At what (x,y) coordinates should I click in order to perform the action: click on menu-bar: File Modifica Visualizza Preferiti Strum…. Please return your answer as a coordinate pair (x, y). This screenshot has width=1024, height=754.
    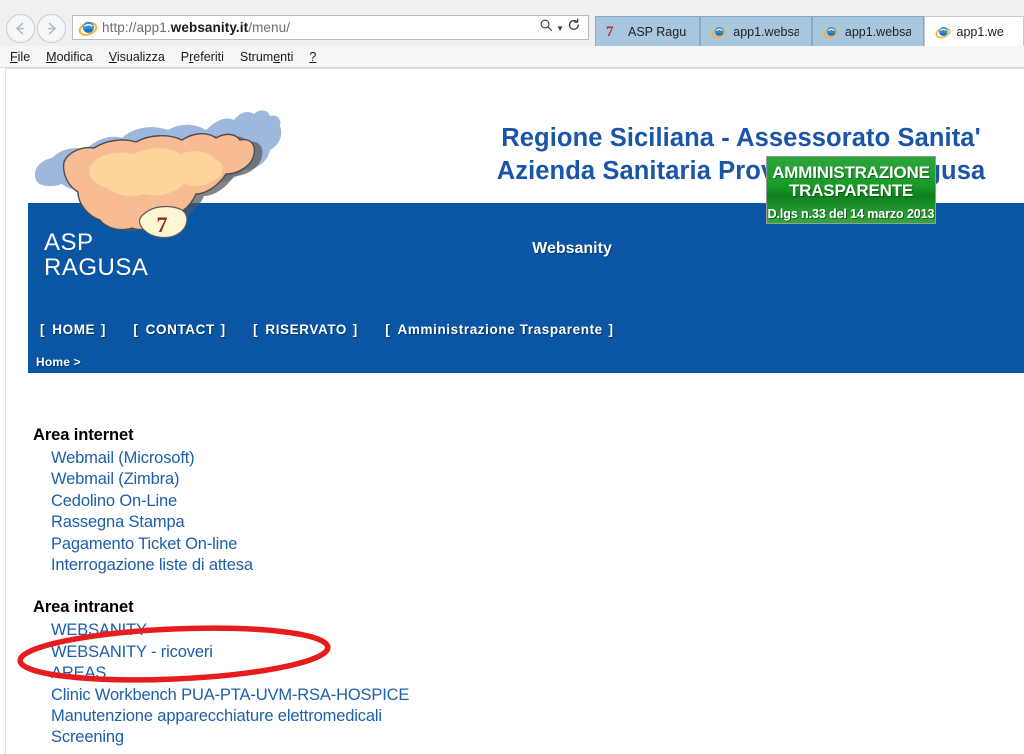
    Looking at the image, I should click on (512, 57).